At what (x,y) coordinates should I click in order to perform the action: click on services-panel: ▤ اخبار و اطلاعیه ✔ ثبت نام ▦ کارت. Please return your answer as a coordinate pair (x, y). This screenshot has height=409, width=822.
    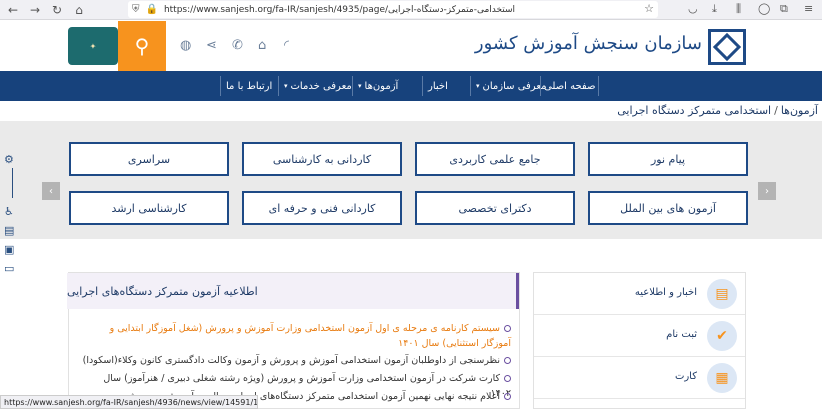
    Looking at the image, I should click on (639, 340).